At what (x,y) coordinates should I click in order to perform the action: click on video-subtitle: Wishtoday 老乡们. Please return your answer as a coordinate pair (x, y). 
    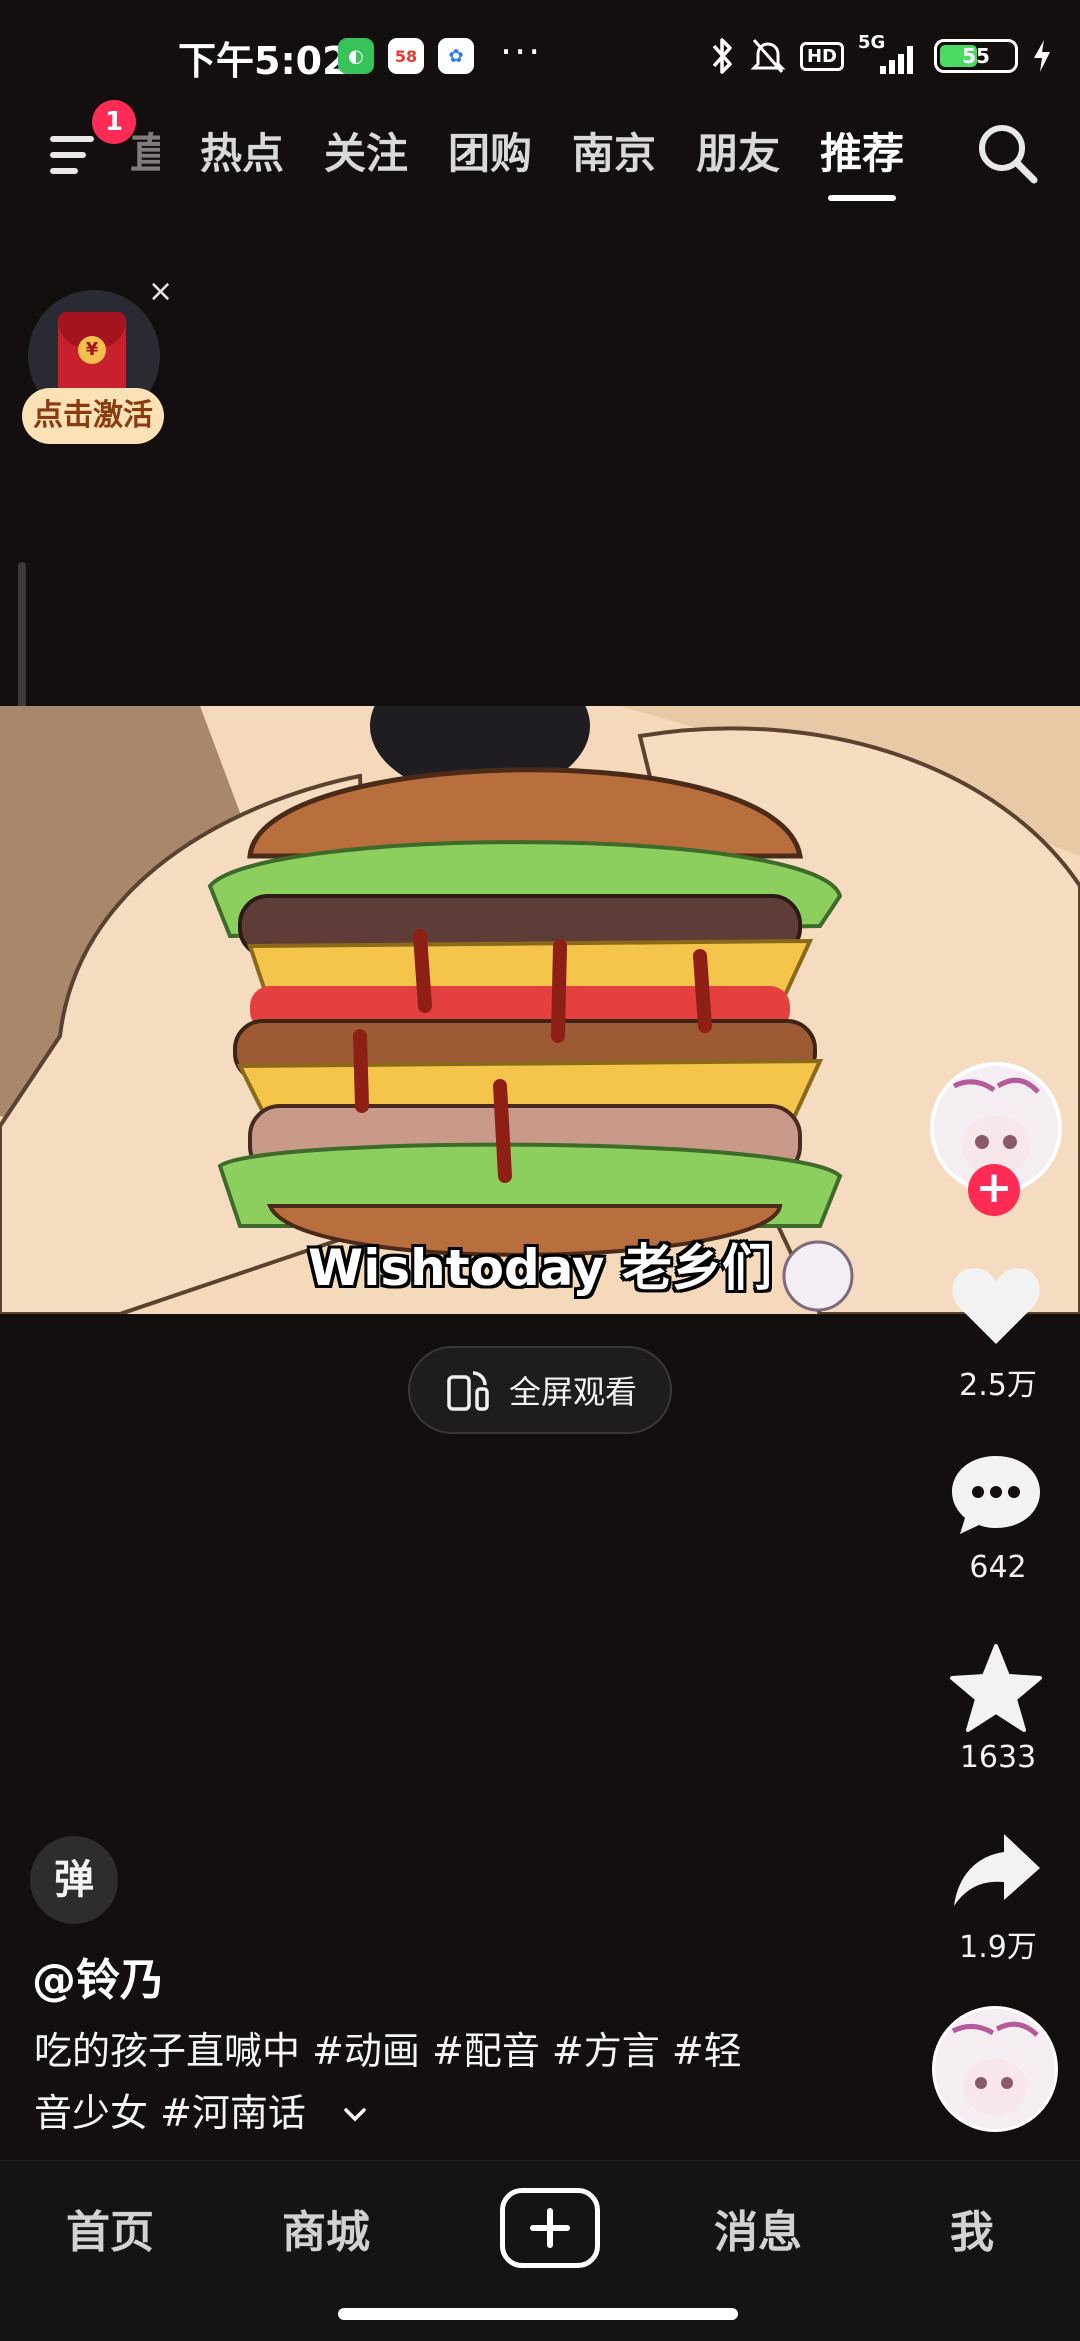
    Looking at the image, I should click on (540, 1268).